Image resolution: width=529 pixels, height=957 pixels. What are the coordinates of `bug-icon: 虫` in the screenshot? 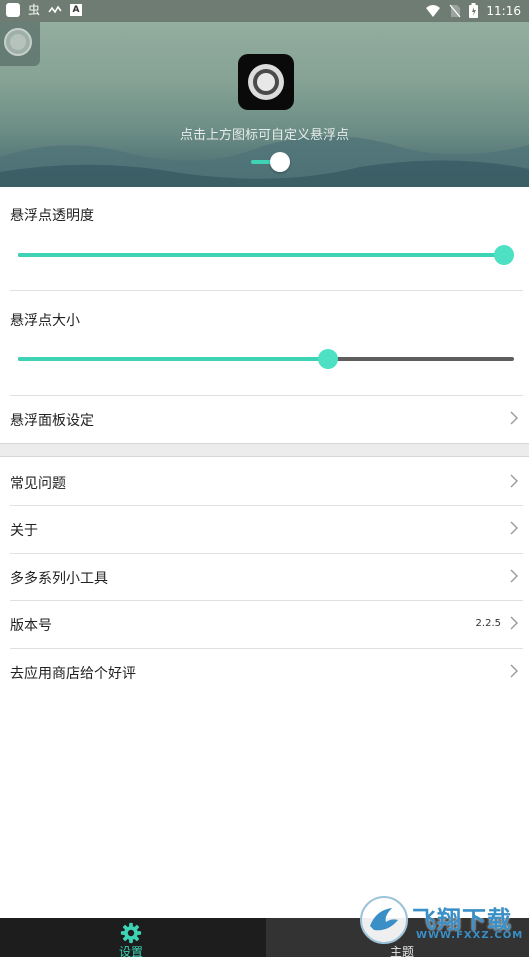 It's located at (34, 10).